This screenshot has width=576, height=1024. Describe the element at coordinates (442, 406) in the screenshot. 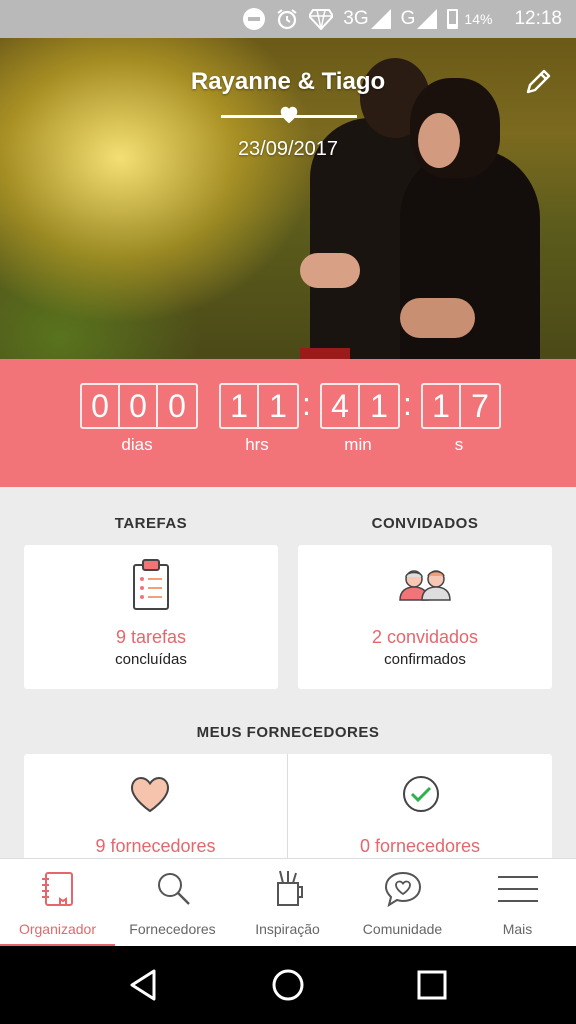

I see `seconds-digit: 1` at that location.